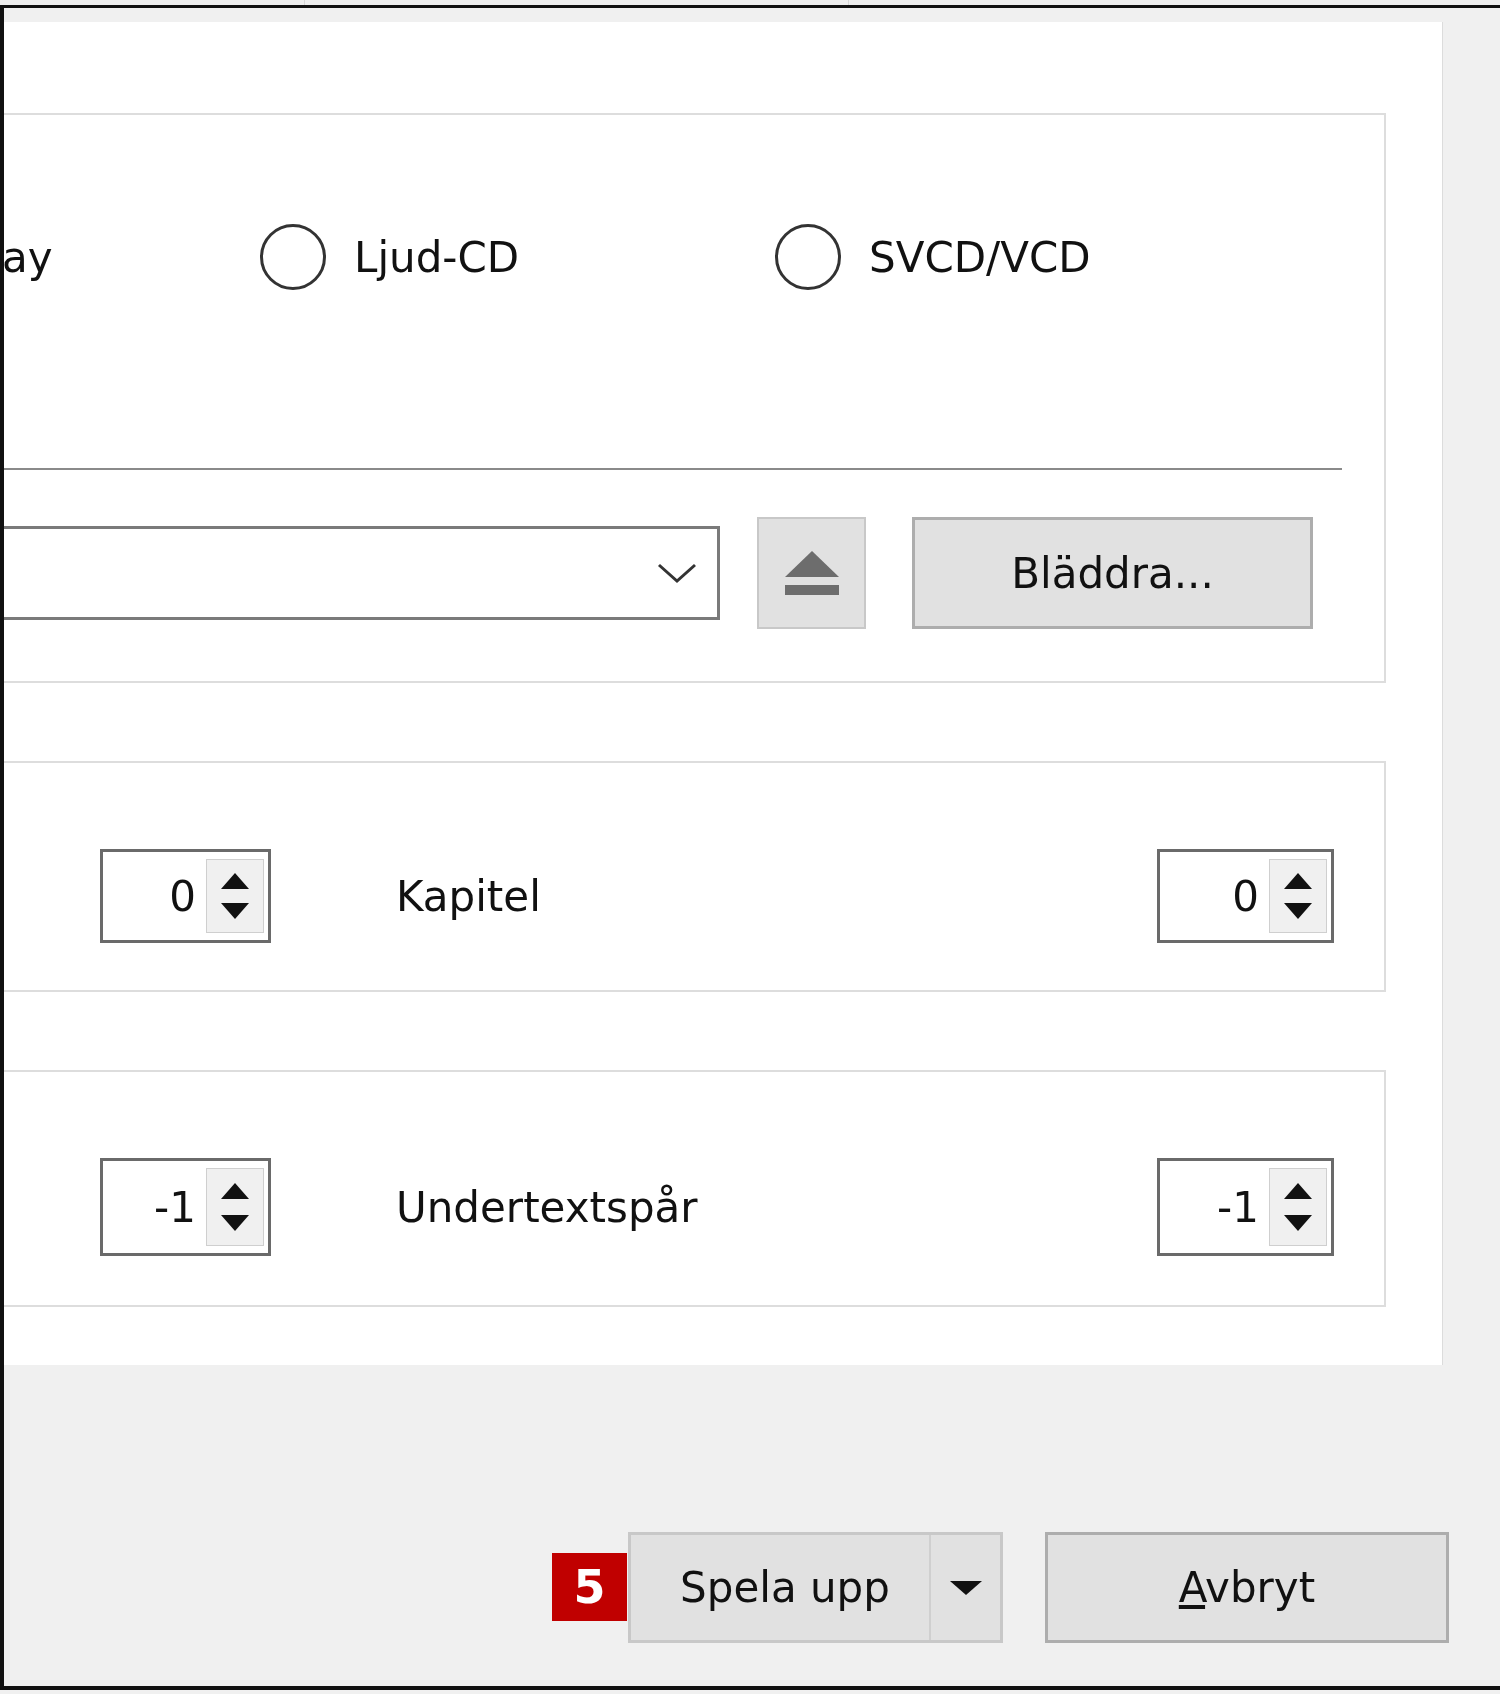 The height and width of the screenshot is (1694, 1500). Describe the element at coordinates (811, 573) in the screenshot. I see `eject-button` at that location.